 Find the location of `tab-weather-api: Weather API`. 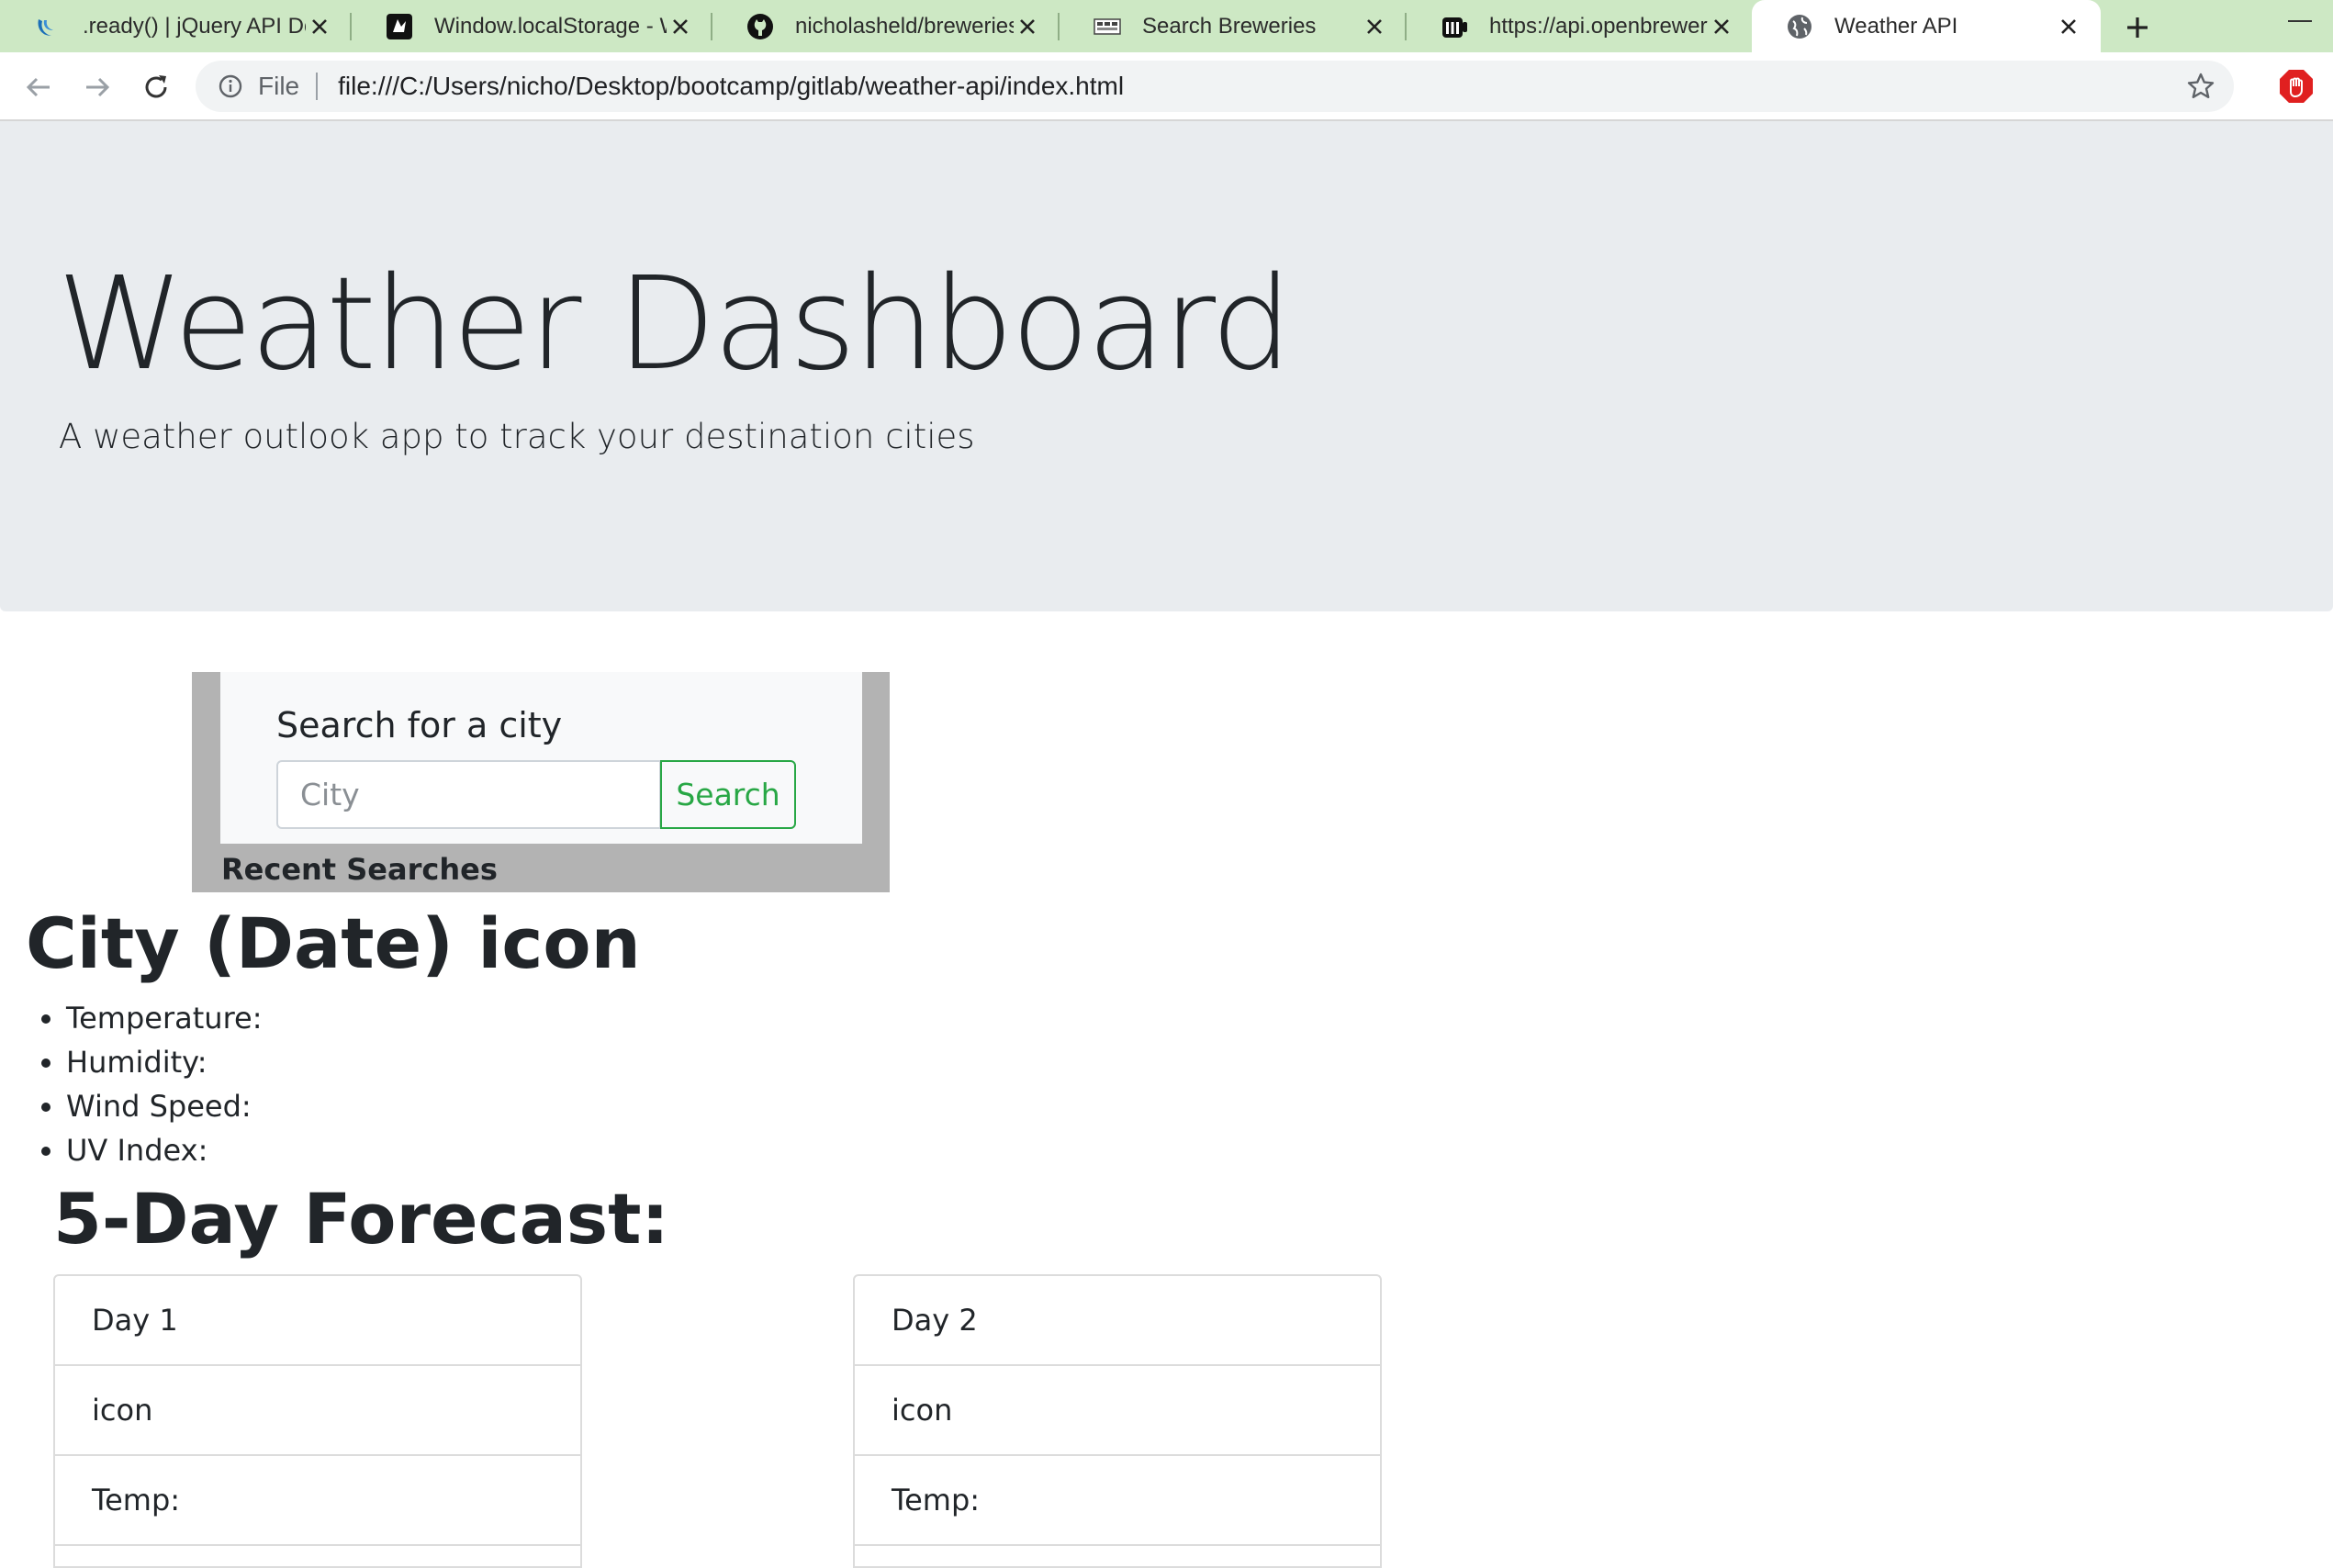

tab-weather-api: Weather API is located at coordinates (1926, 26).